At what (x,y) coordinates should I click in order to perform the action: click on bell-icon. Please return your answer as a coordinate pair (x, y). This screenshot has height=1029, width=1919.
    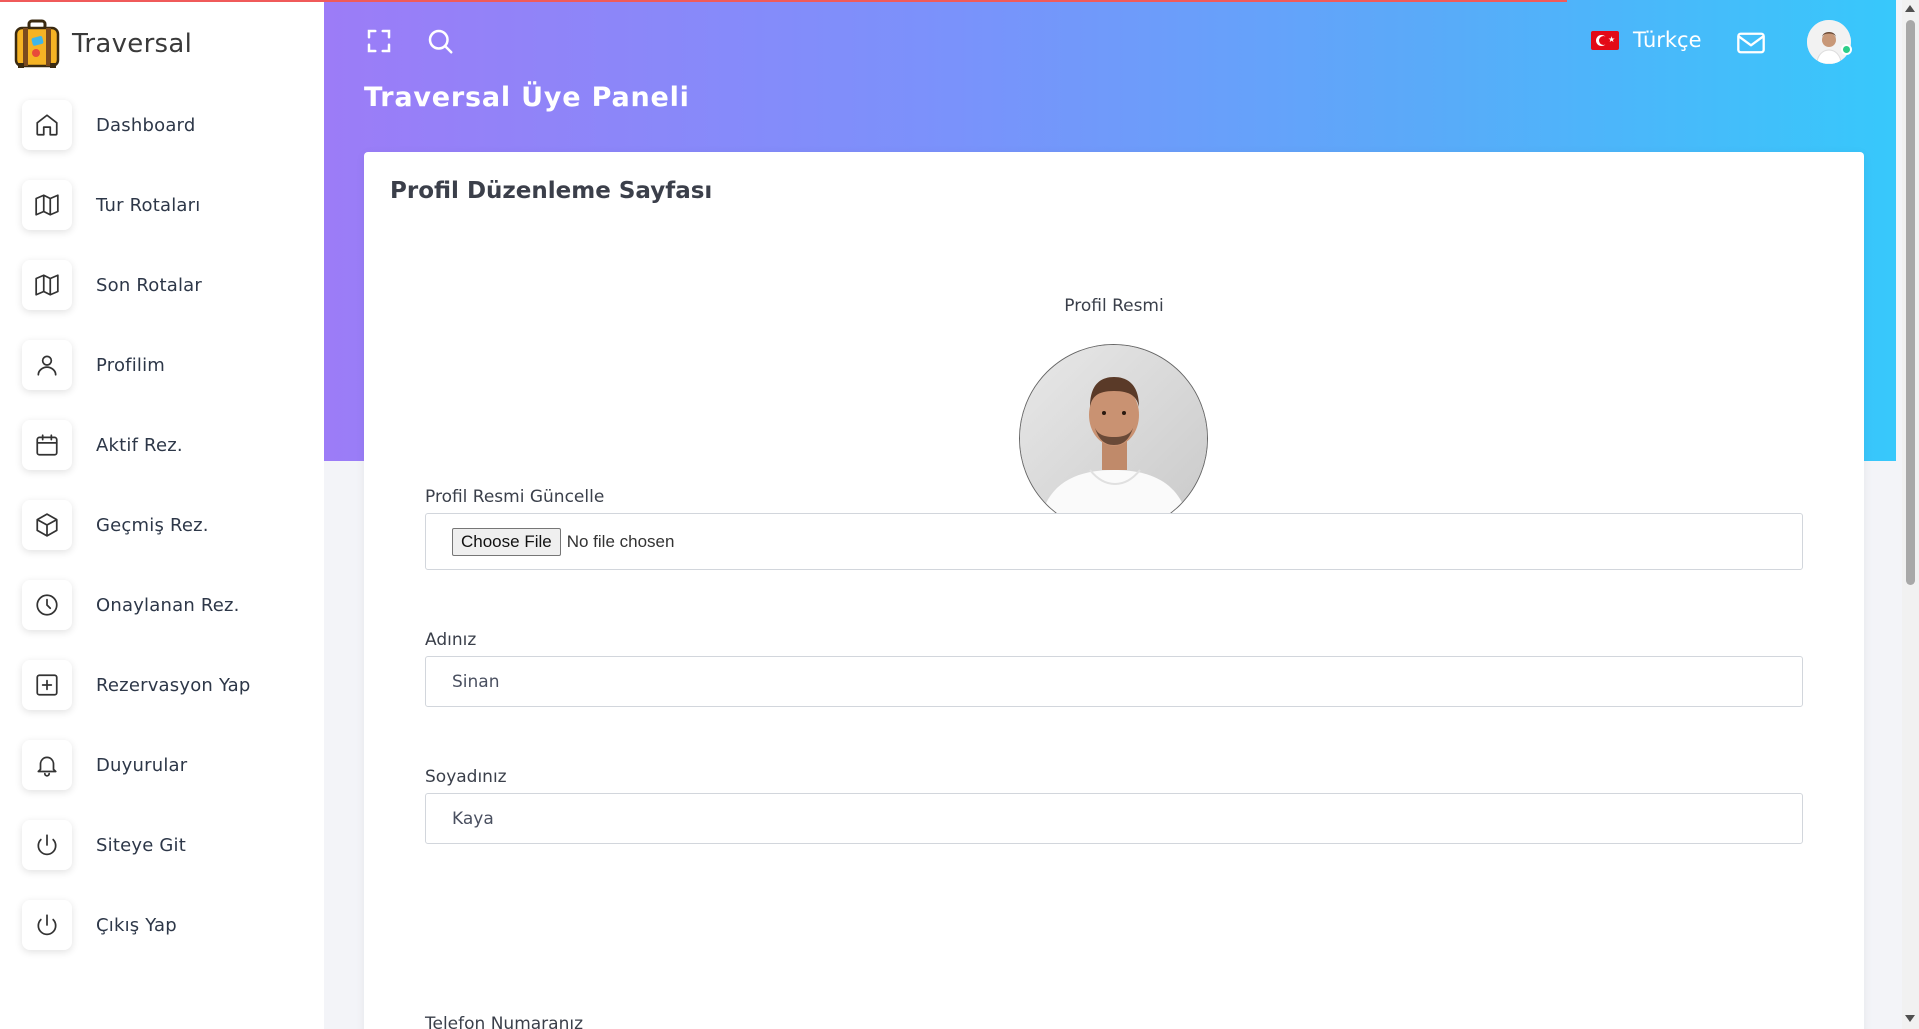
    Looking at the image, I should click on (47, 766).